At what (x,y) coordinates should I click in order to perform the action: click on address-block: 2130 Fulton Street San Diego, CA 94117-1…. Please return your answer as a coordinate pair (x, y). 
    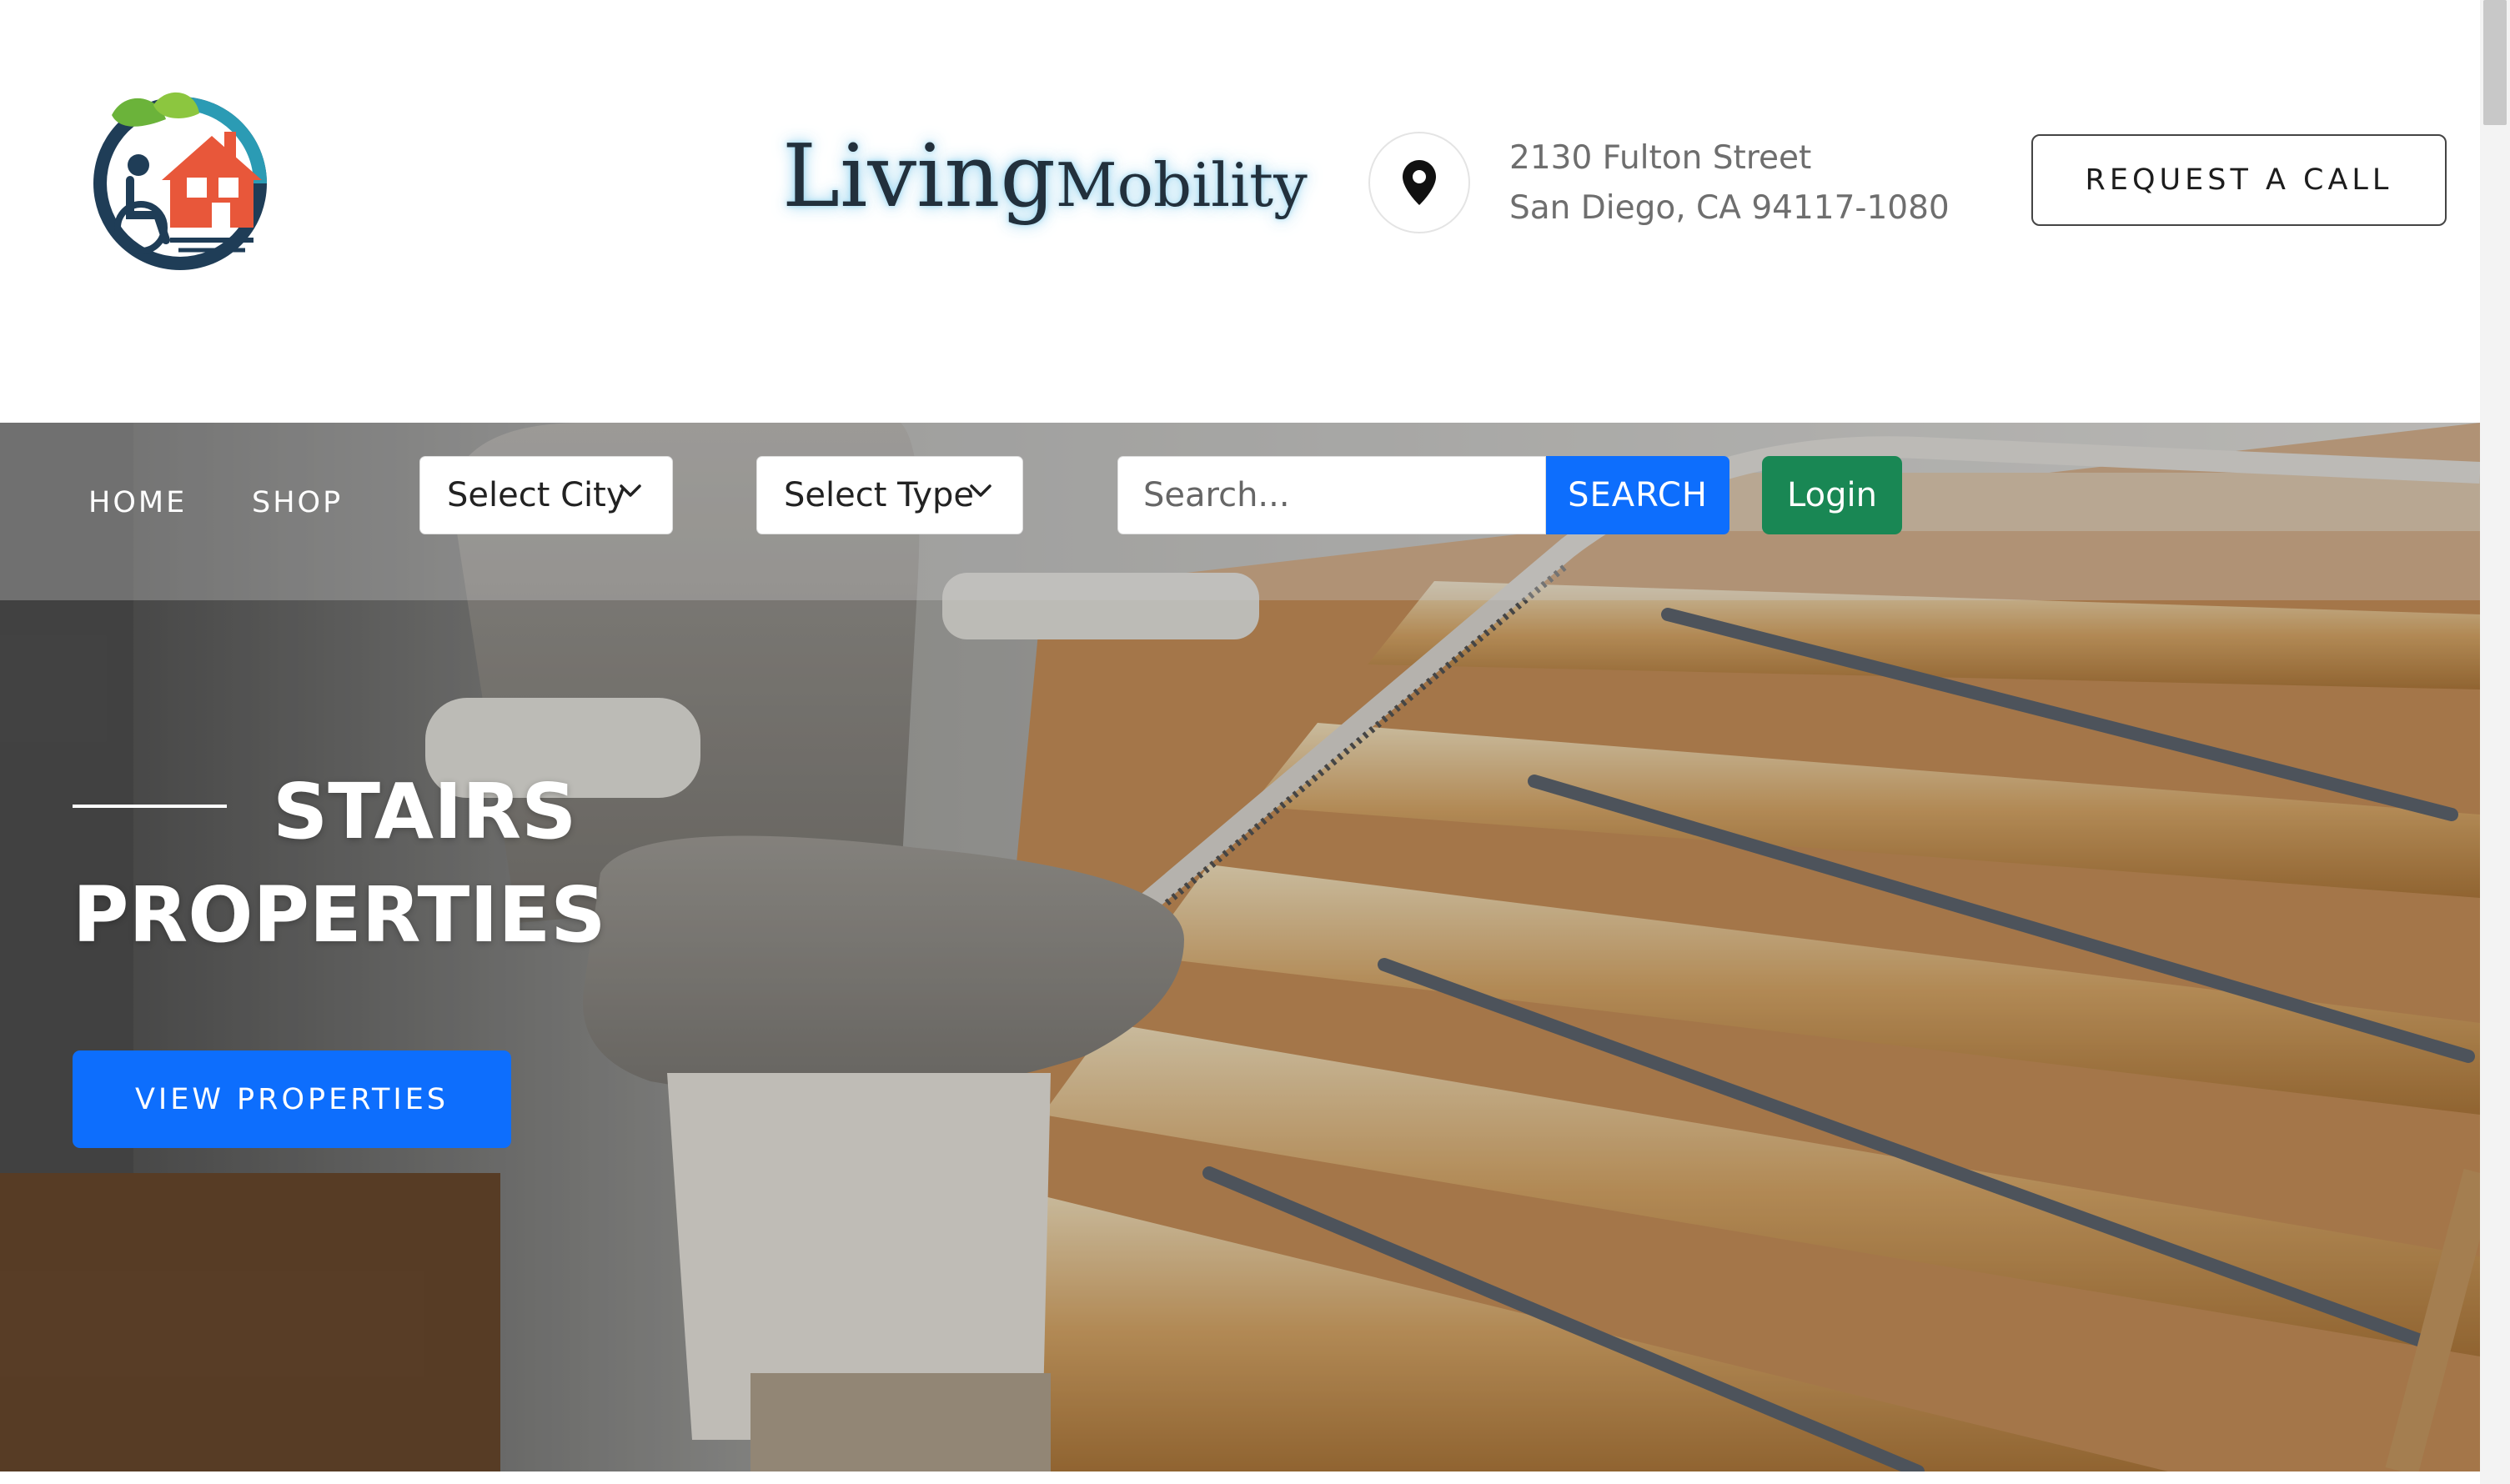
    Looking at the image, I should click on (1729, 183).